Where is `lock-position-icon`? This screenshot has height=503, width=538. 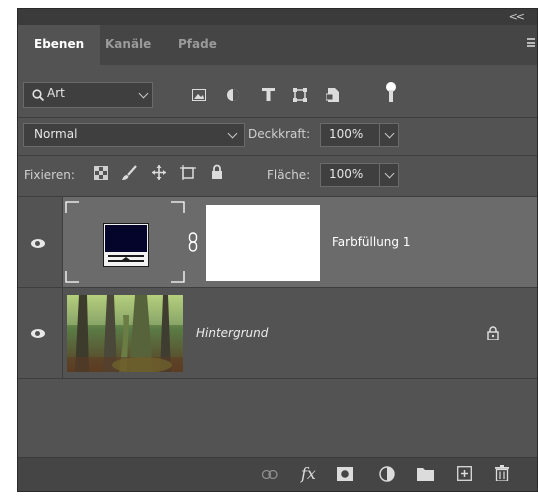
lock-position-icon is located at coordinates (159, 172).